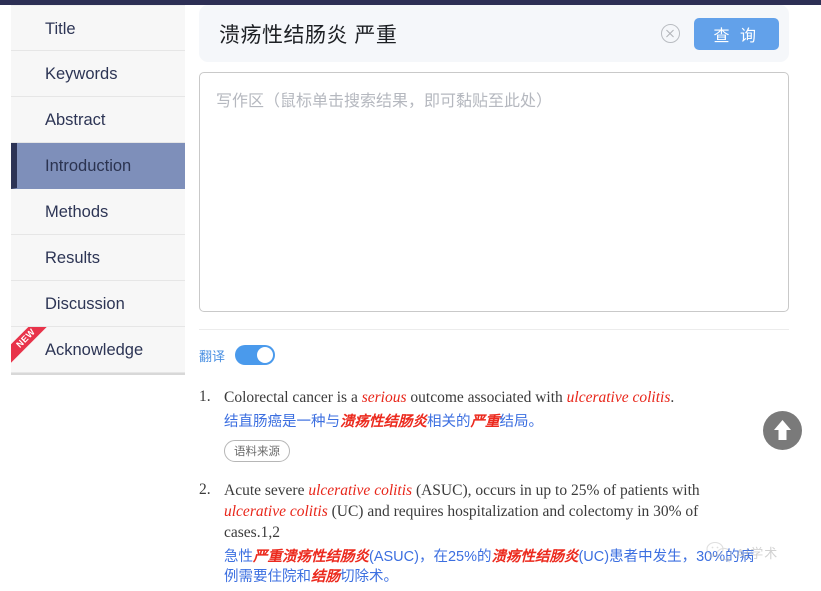 The image size is (821, 591). I want to click on sidebar-item-keywords: Keywords, so click(98, 74).